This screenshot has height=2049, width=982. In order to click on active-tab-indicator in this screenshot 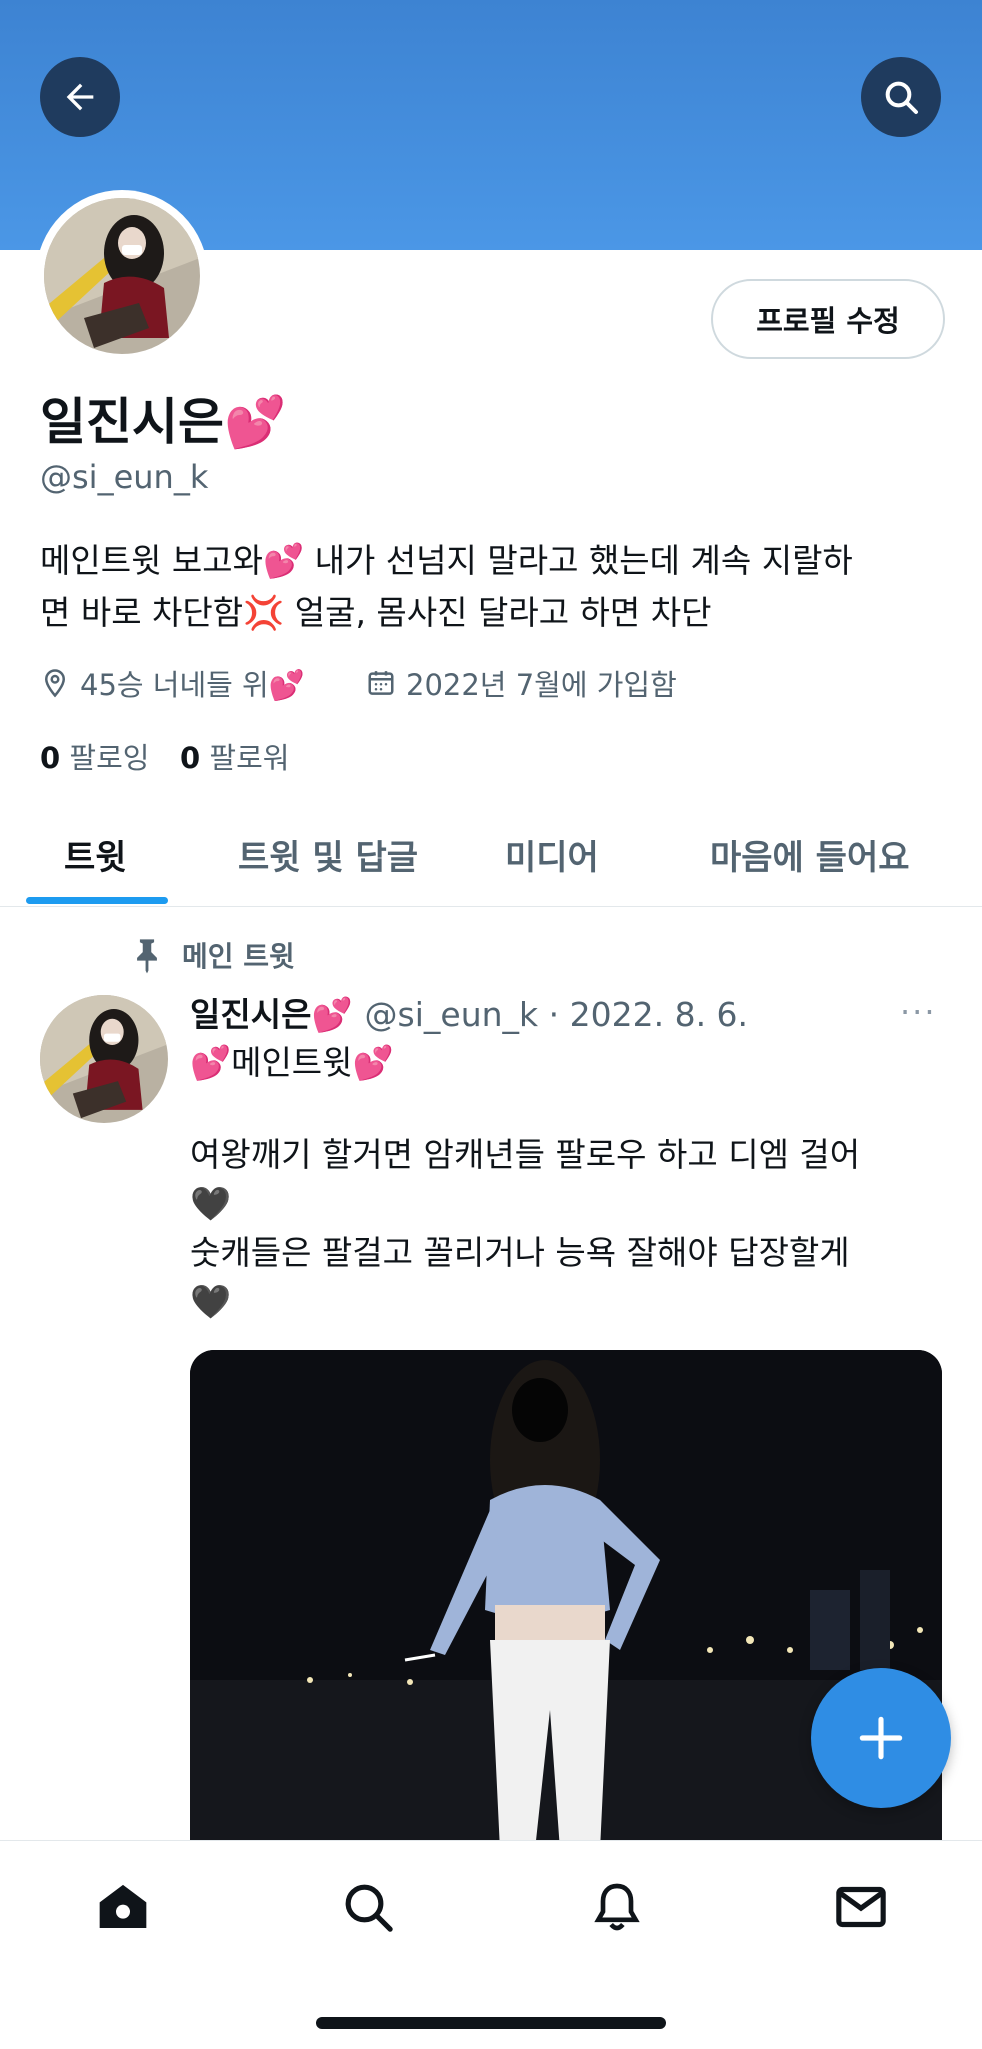, I will do `click(97, 900)`.